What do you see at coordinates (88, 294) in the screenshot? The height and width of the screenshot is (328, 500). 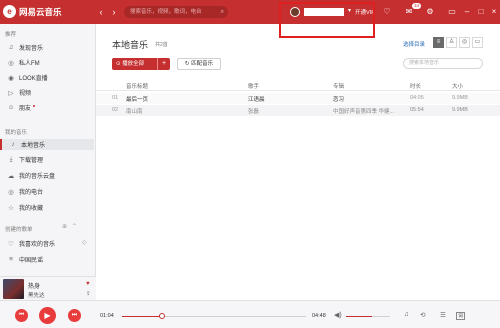 I see `share-icon: ⇪` at bounding box center [88, 294].